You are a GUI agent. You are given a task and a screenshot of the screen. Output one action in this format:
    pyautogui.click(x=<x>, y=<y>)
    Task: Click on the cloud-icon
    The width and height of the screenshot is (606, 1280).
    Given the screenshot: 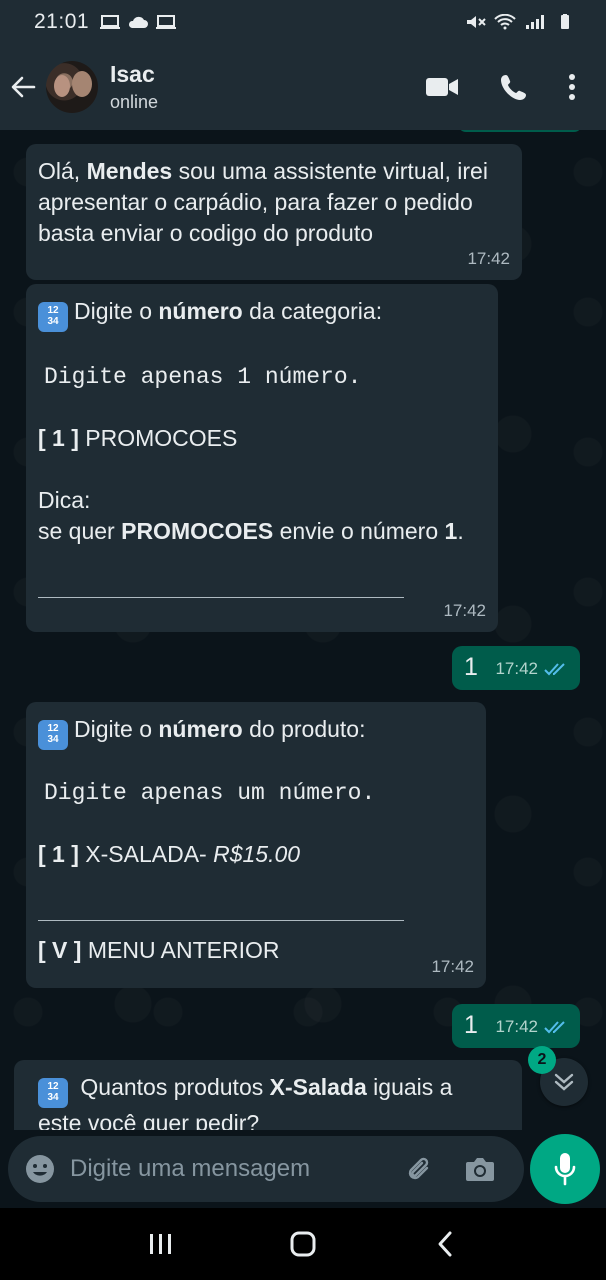 What is the action you would take?
    pyautogui.click(x=139, y=22)
    